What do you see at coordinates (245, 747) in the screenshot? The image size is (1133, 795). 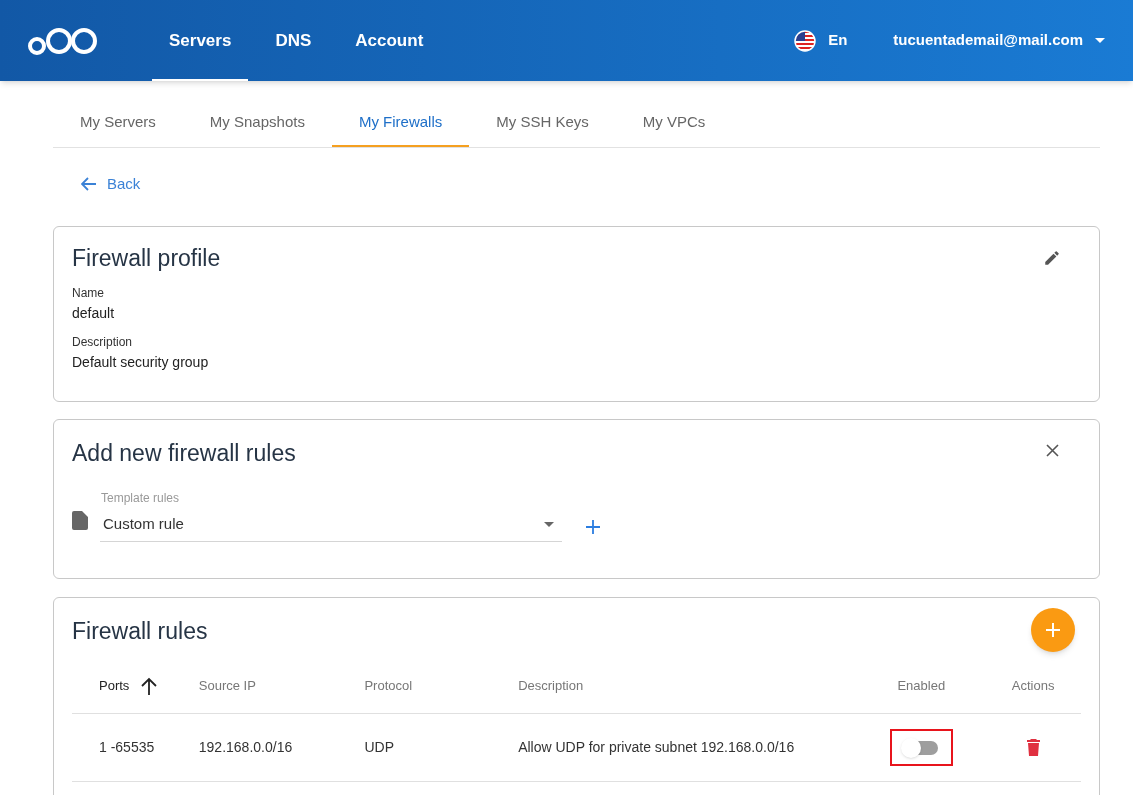 I see `table-cell: 192.168.0.0/16` at bounding box center [245, 747].